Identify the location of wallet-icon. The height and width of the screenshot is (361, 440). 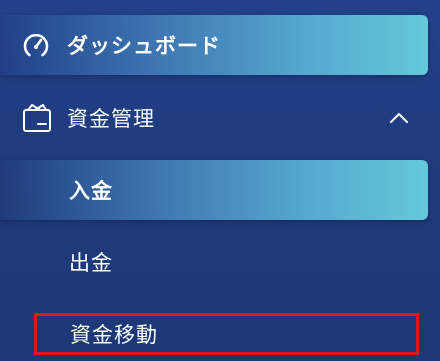
(37, 118).